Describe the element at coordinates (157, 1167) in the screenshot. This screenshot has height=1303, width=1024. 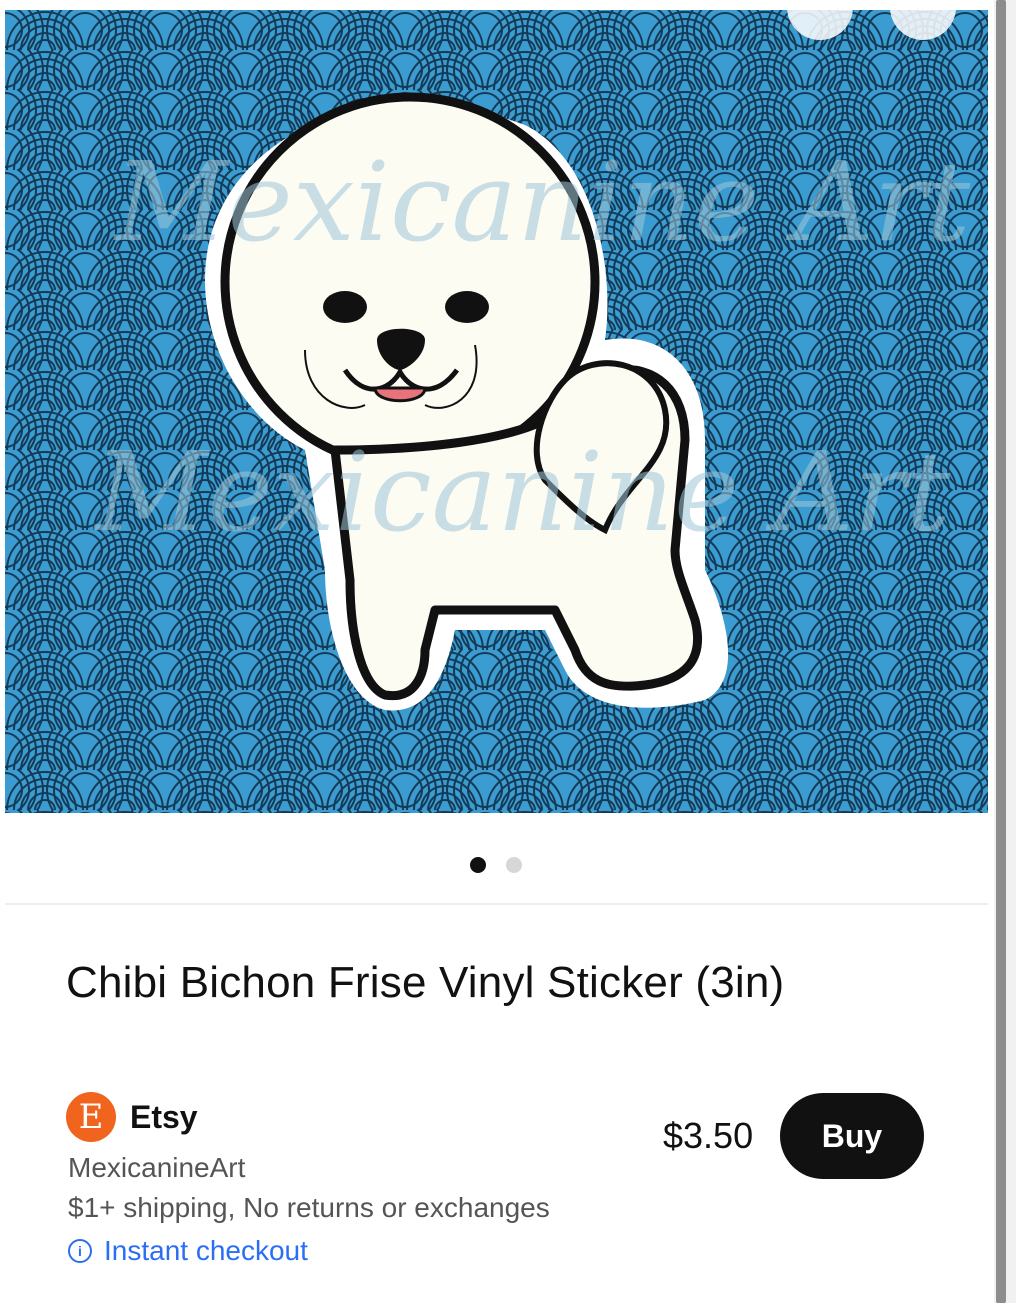
I see `seller-name: MexicanineArt` at that location.